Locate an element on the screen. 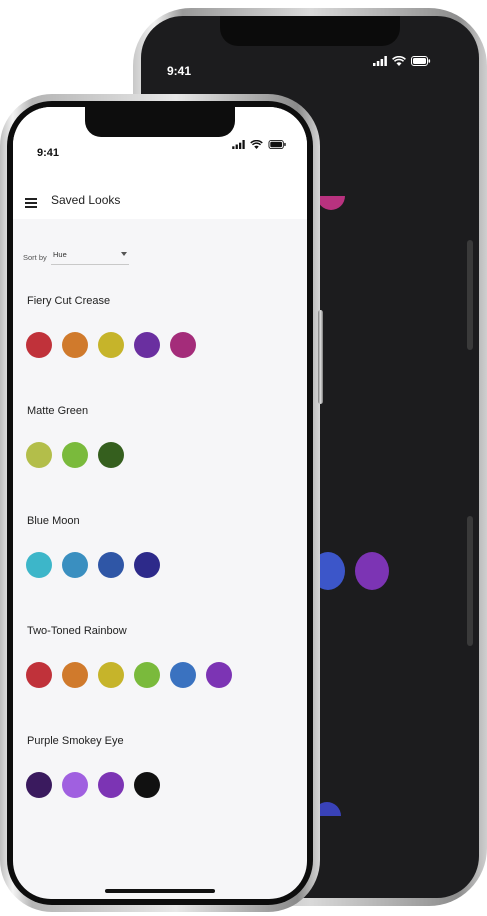 The height and width of the screenshot is (916, 487). sort-dropdown: Hue is located at coordinates (90, 255).